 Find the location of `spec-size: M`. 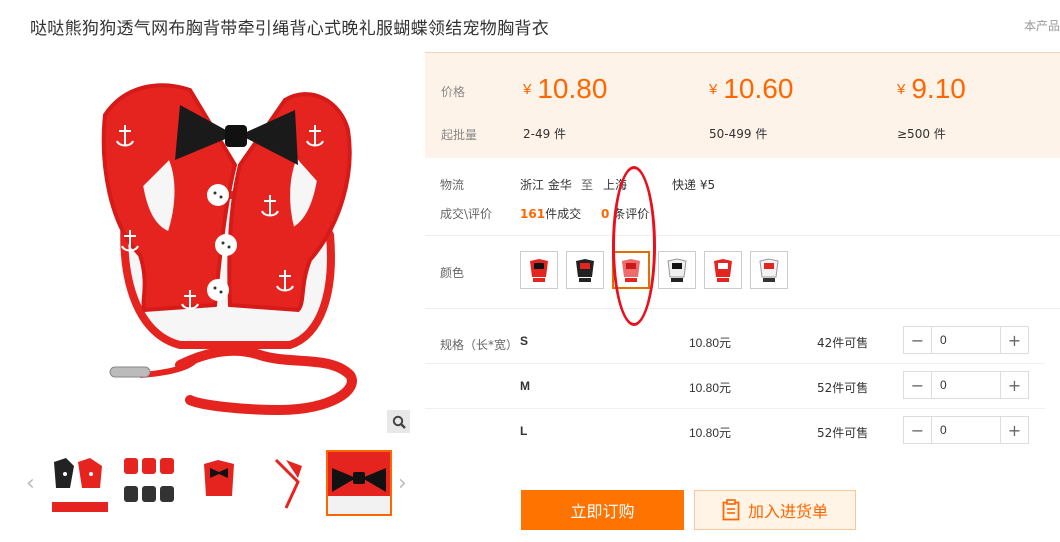

spec-size: M is located at coordinates (525, 386).